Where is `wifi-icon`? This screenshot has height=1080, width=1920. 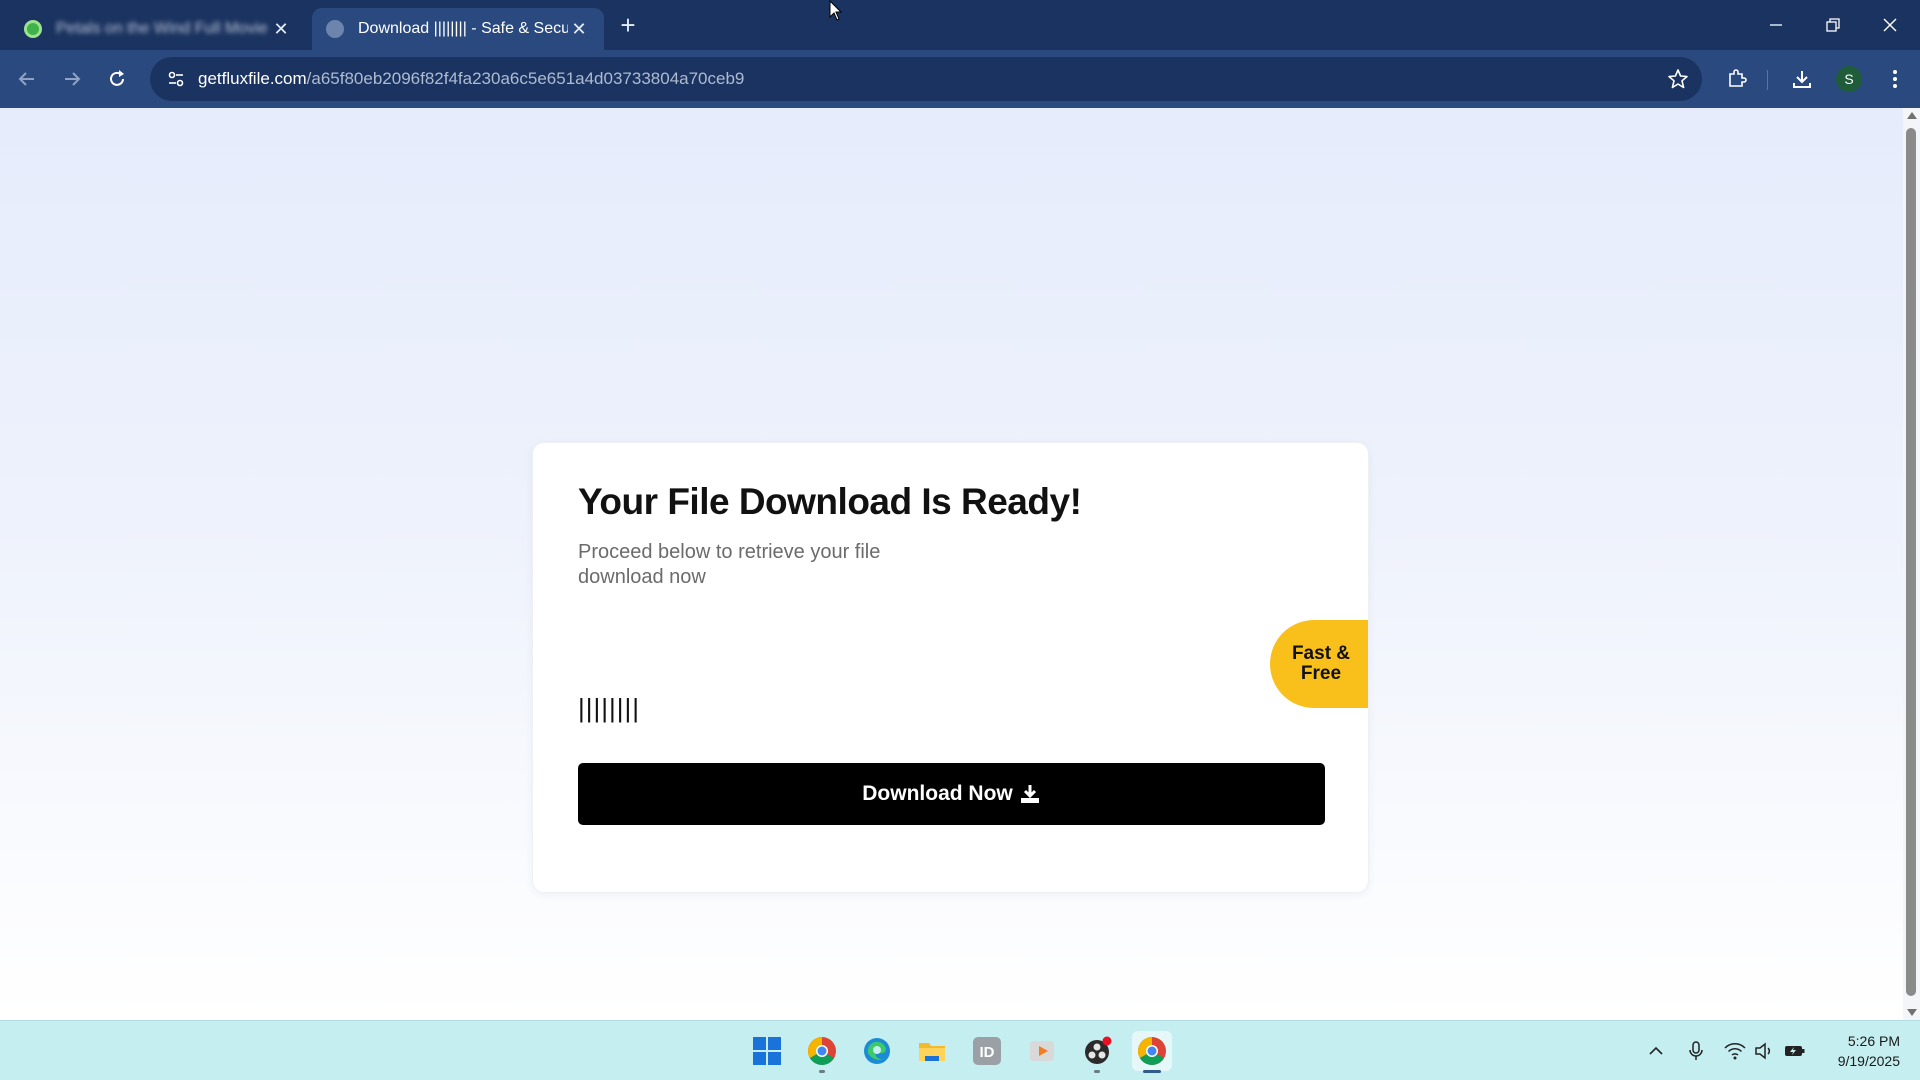
wifi-icon is located at coordinates (1735, 1051).